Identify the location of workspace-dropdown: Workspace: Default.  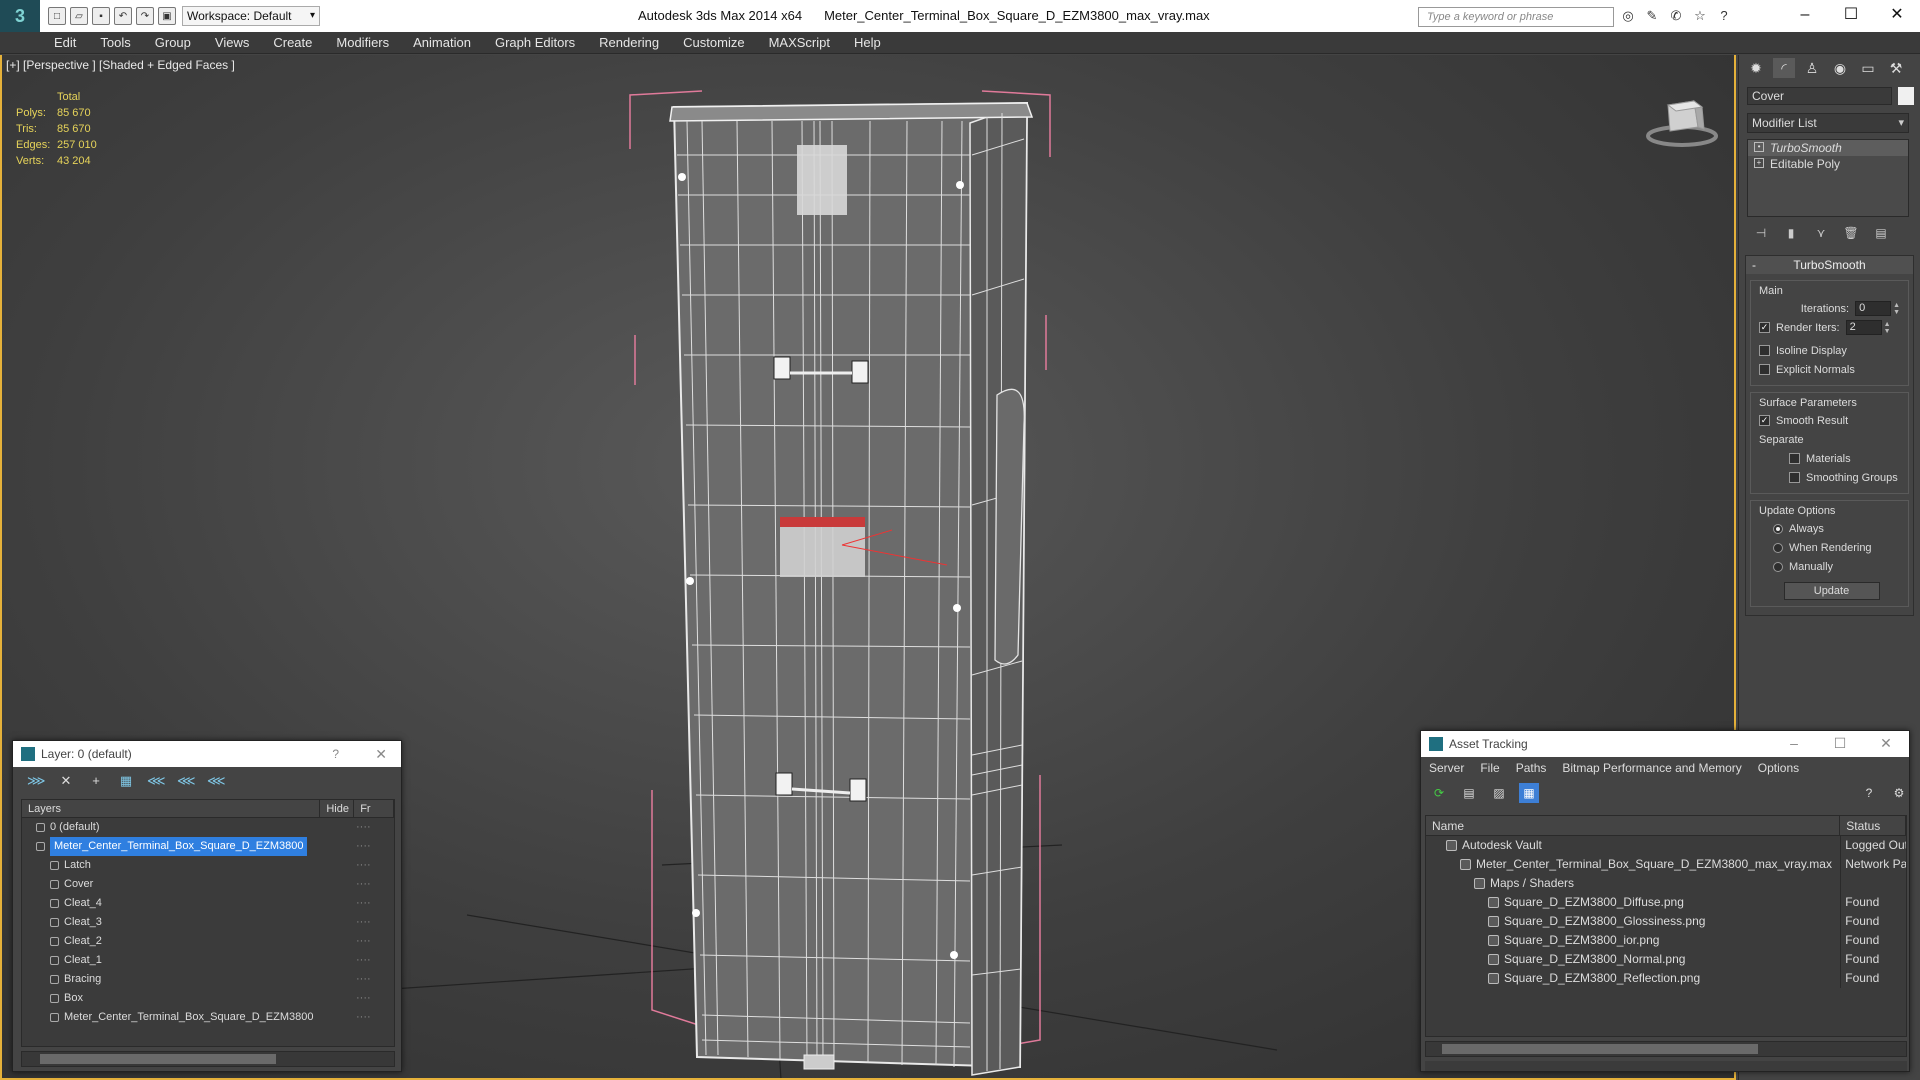
(251, 16).